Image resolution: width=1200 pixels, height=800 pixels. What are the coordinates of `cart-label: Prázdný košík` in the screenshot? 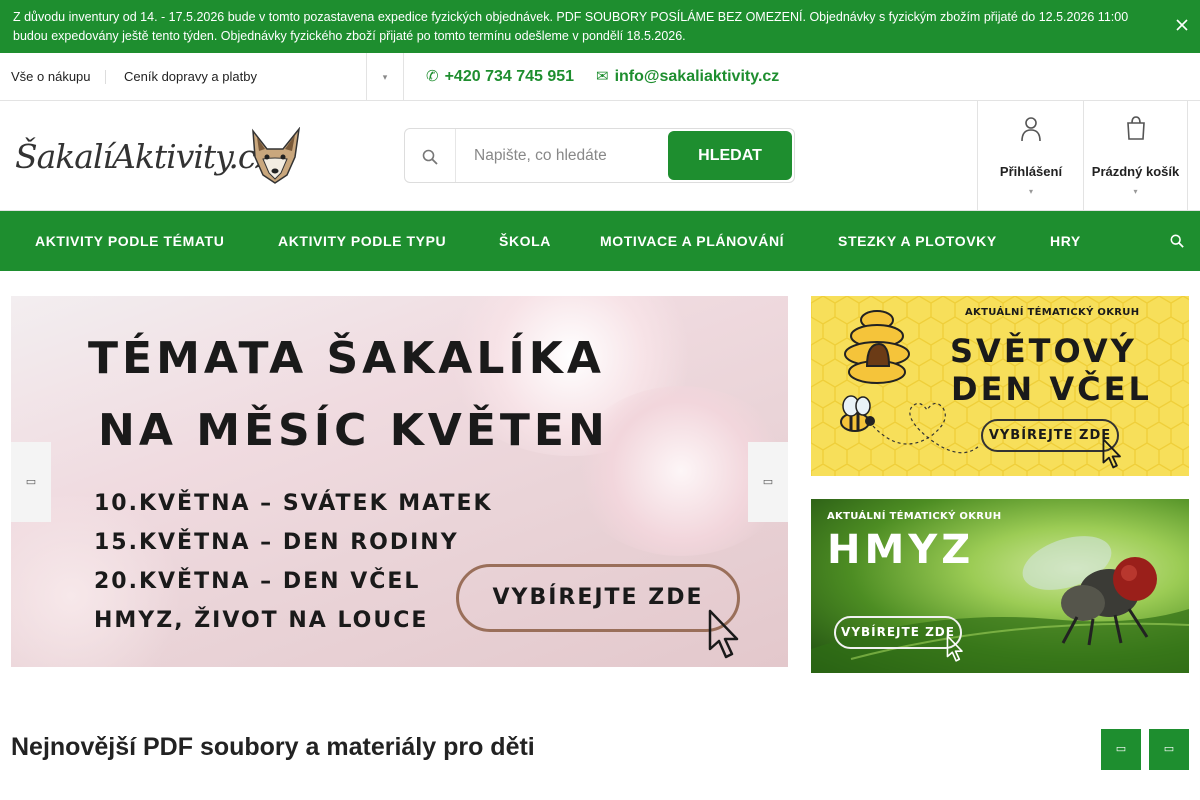 It's located at (1135, 171).